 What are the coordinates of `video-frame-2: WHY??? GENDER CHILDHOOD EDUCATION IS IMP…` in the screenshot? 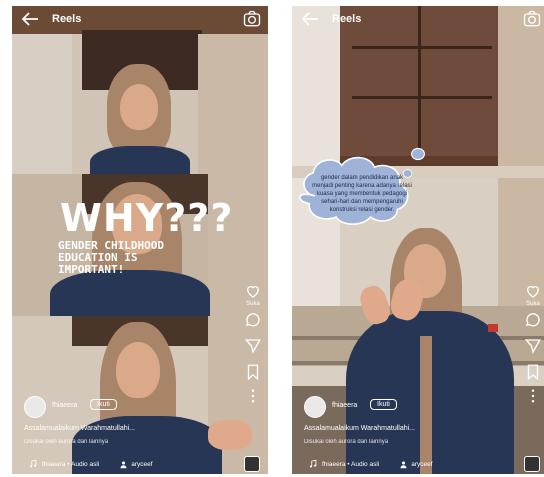 It's located at (140, 245).